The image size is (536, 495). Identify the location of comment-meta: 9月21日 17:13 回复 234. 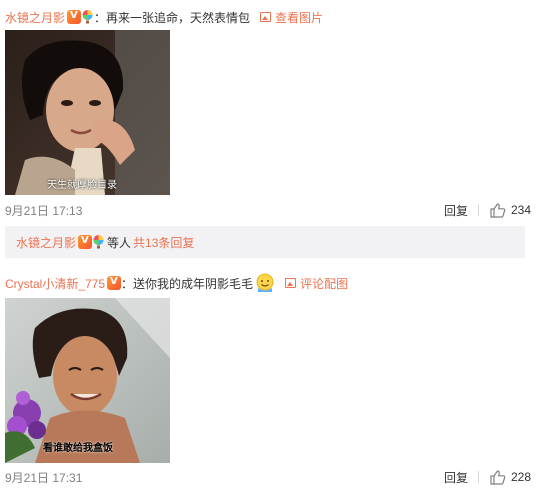
(268, 210).